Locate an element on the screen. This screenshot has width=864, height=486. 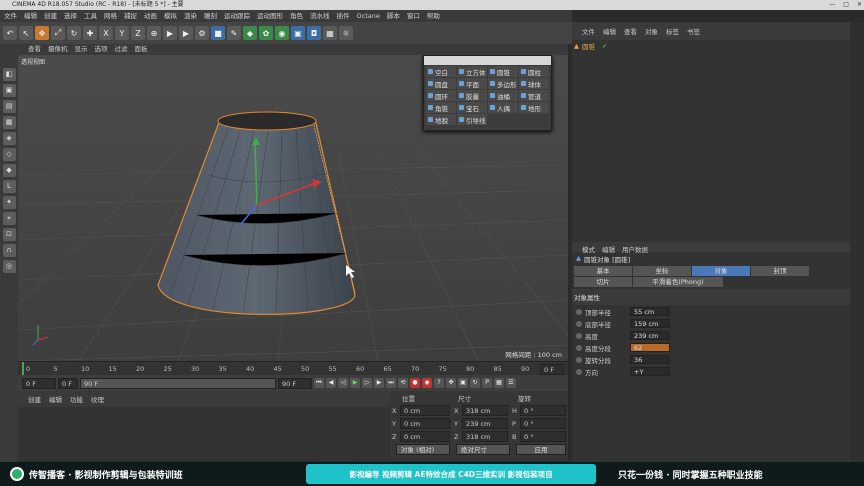
cone-object is located at coordinates (256, 213).